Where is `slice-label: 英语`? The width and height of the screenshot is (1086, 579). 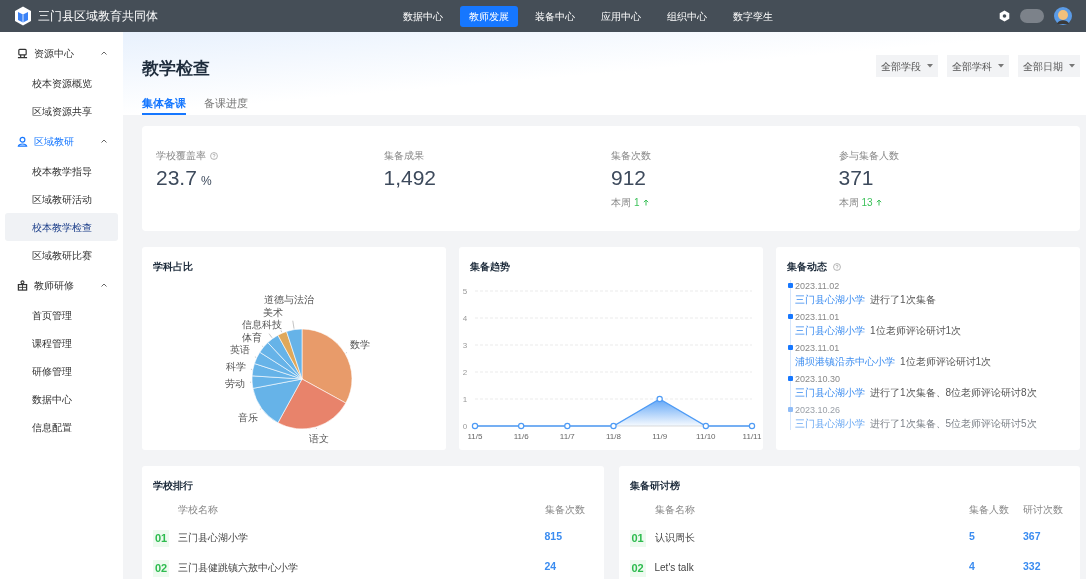
slice-label: 英语 is located at coordinates (240, 350).